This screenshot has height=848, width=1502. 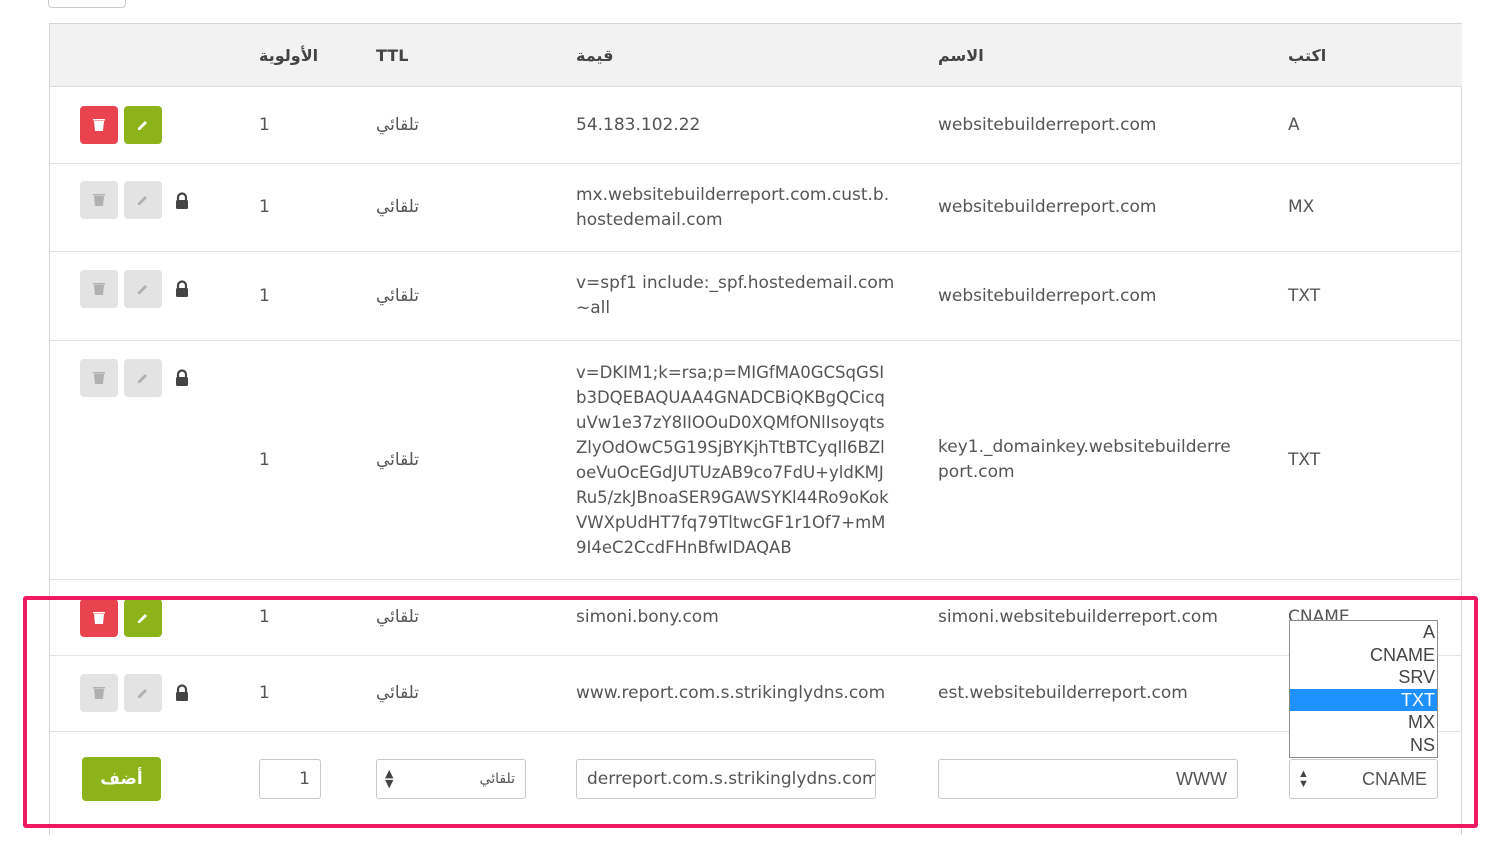 What do you see at coordinates (289, 55) in the screenshot?
I see `header-priority: الأولوية` at bounding box center [289, 55].